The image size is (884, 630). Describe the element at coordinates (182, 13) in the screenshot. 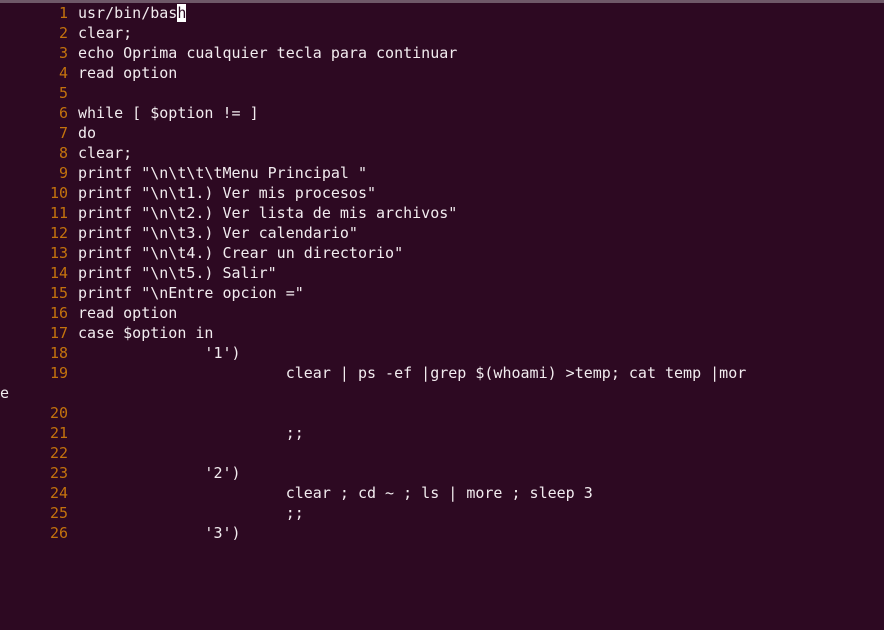

I see `text-cursor: h` at that location.